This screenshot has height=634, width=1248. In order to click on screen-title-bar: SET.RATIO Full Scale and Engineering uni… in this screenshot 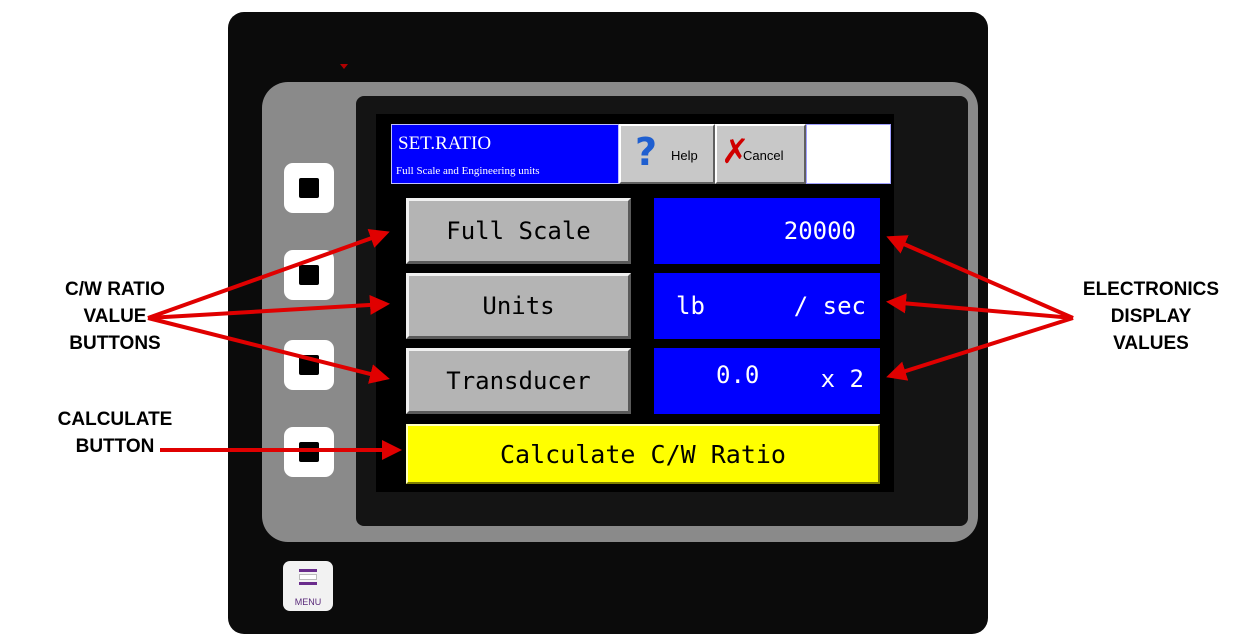, I will do `click(505, 154)`.